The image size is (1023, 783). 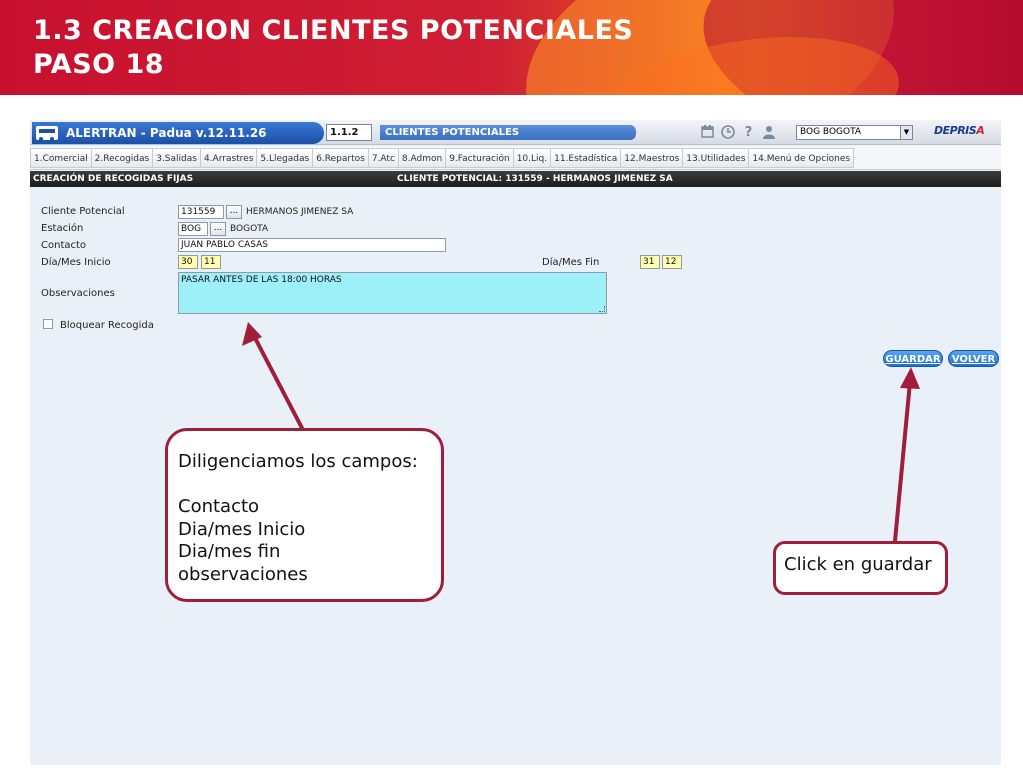 What do you see at coordinates (298, 461) in the screenshot?
I see `callout-line: Diligenciamos los campos:` at bounding box center [298, 461].